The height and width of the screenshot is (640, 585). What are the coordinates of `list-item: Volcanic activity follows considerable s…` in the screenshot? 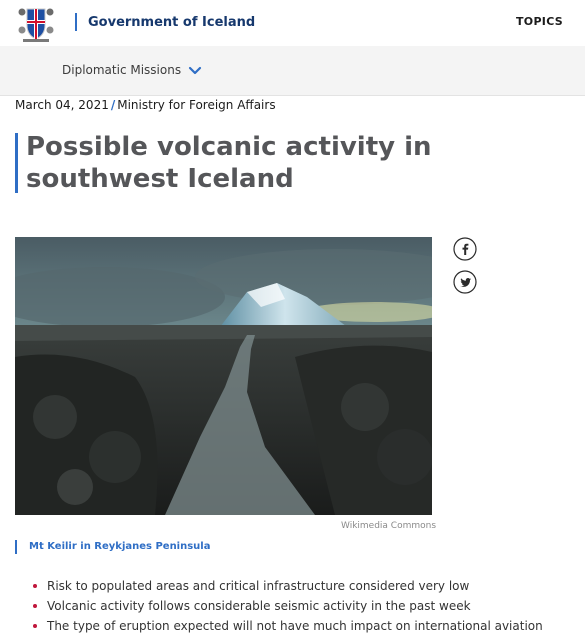 It's located at (305, 606).